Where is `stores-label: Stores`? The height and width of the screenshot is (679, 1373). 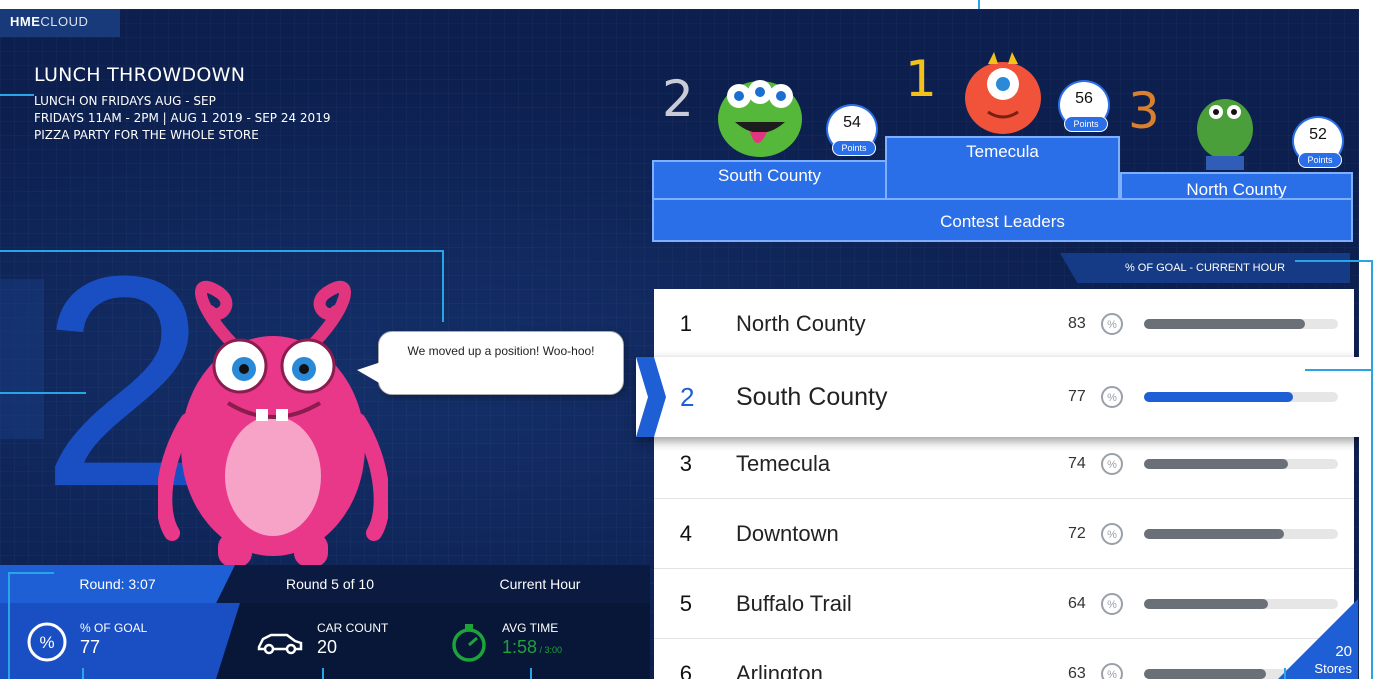 stores-label: Stores is located at coordinates (1333, 668).